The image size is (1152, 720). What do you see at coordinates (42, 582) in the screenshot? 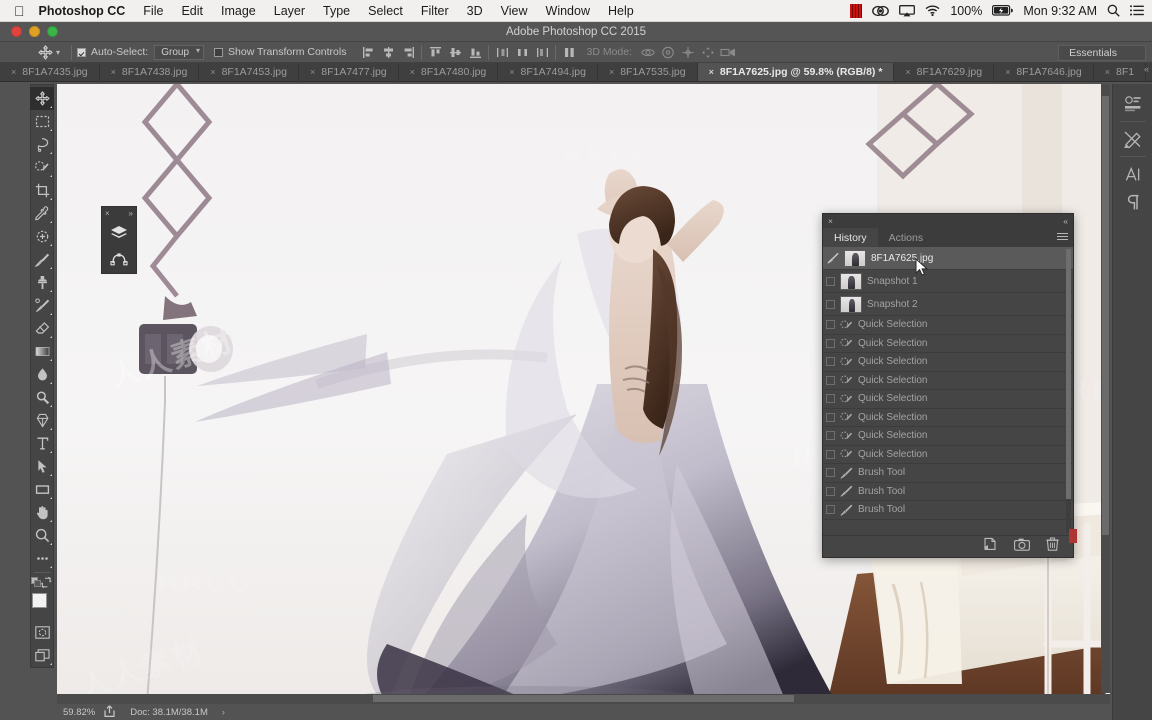
I see `default-colors-button` at bounding box center [42, 582].